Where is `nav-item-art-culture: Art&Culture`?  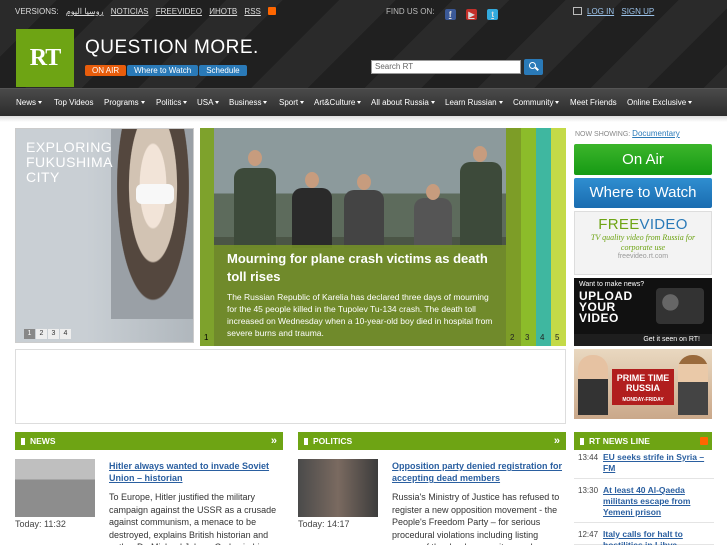 nav-item-art-culture: Art&Culture is located at coordinates (338, 102).